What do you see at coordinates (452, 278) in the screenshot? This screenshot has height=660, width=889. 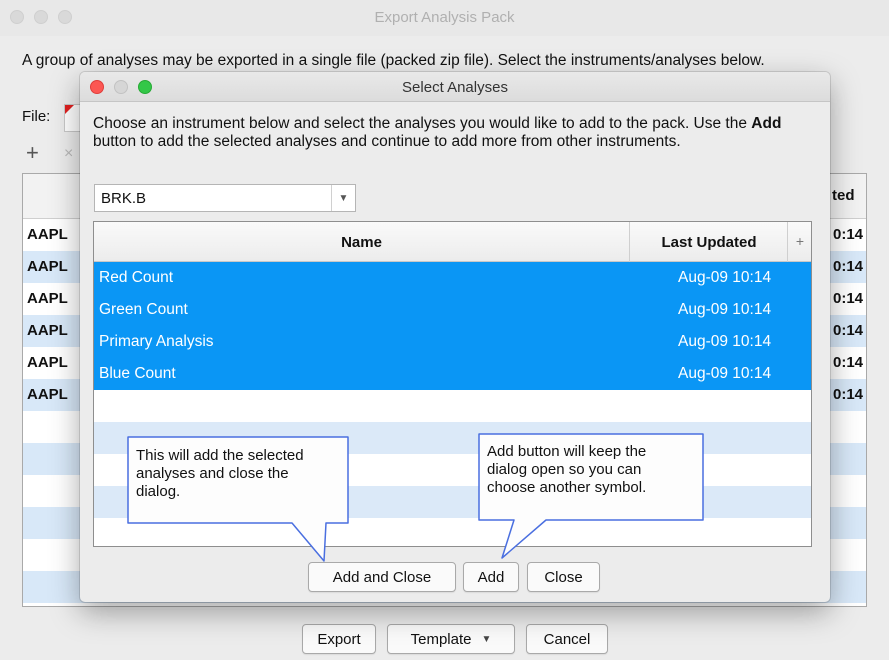 I see `analysis-row: Red Count Aug-09 10:14` at bounding box center [452, 278].